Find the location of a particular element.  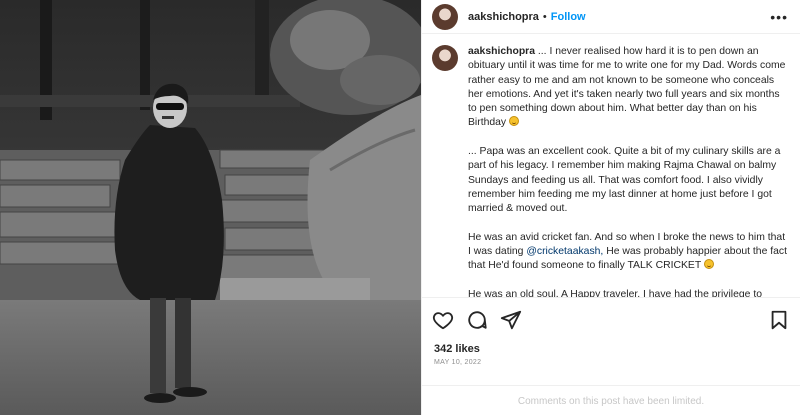

post-header: aakshichopra • Follow ••• is located at coordinates (611, 17).